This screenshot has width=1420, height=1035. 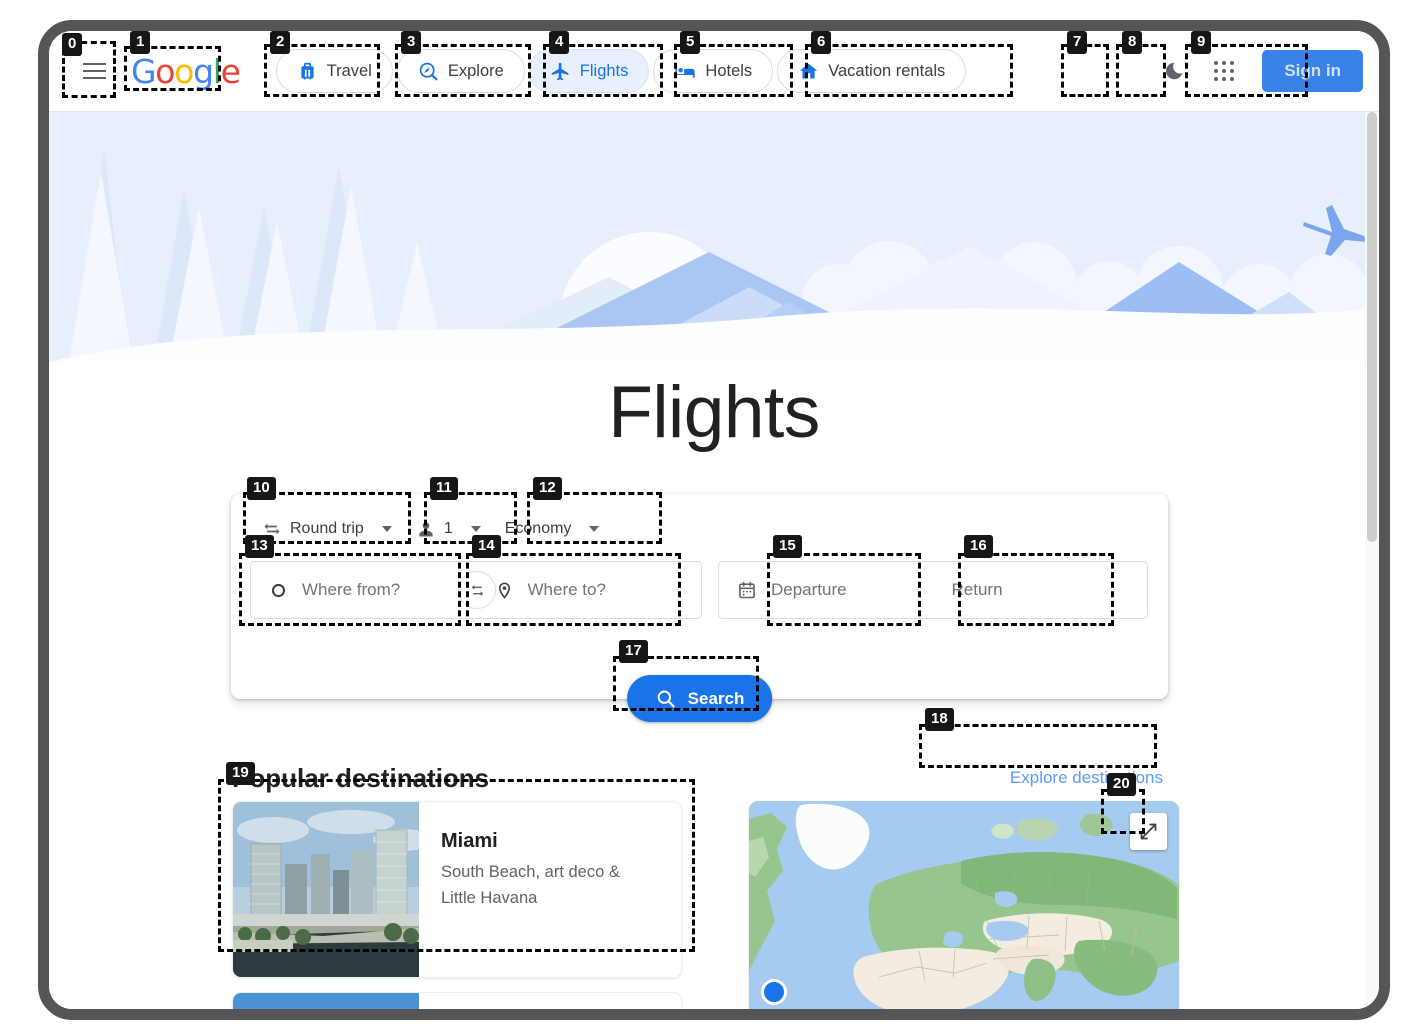 I want to click on google-logo: Google, so click(x=186, y=71).